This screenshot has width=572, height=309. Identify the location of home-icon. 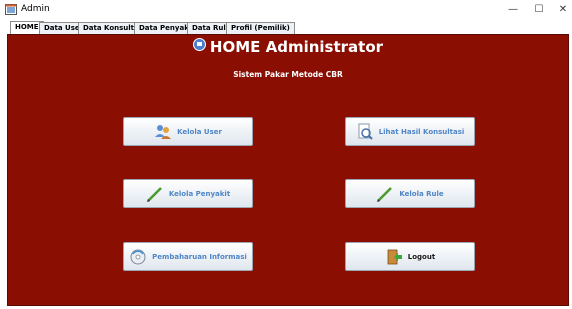
(199, 44).